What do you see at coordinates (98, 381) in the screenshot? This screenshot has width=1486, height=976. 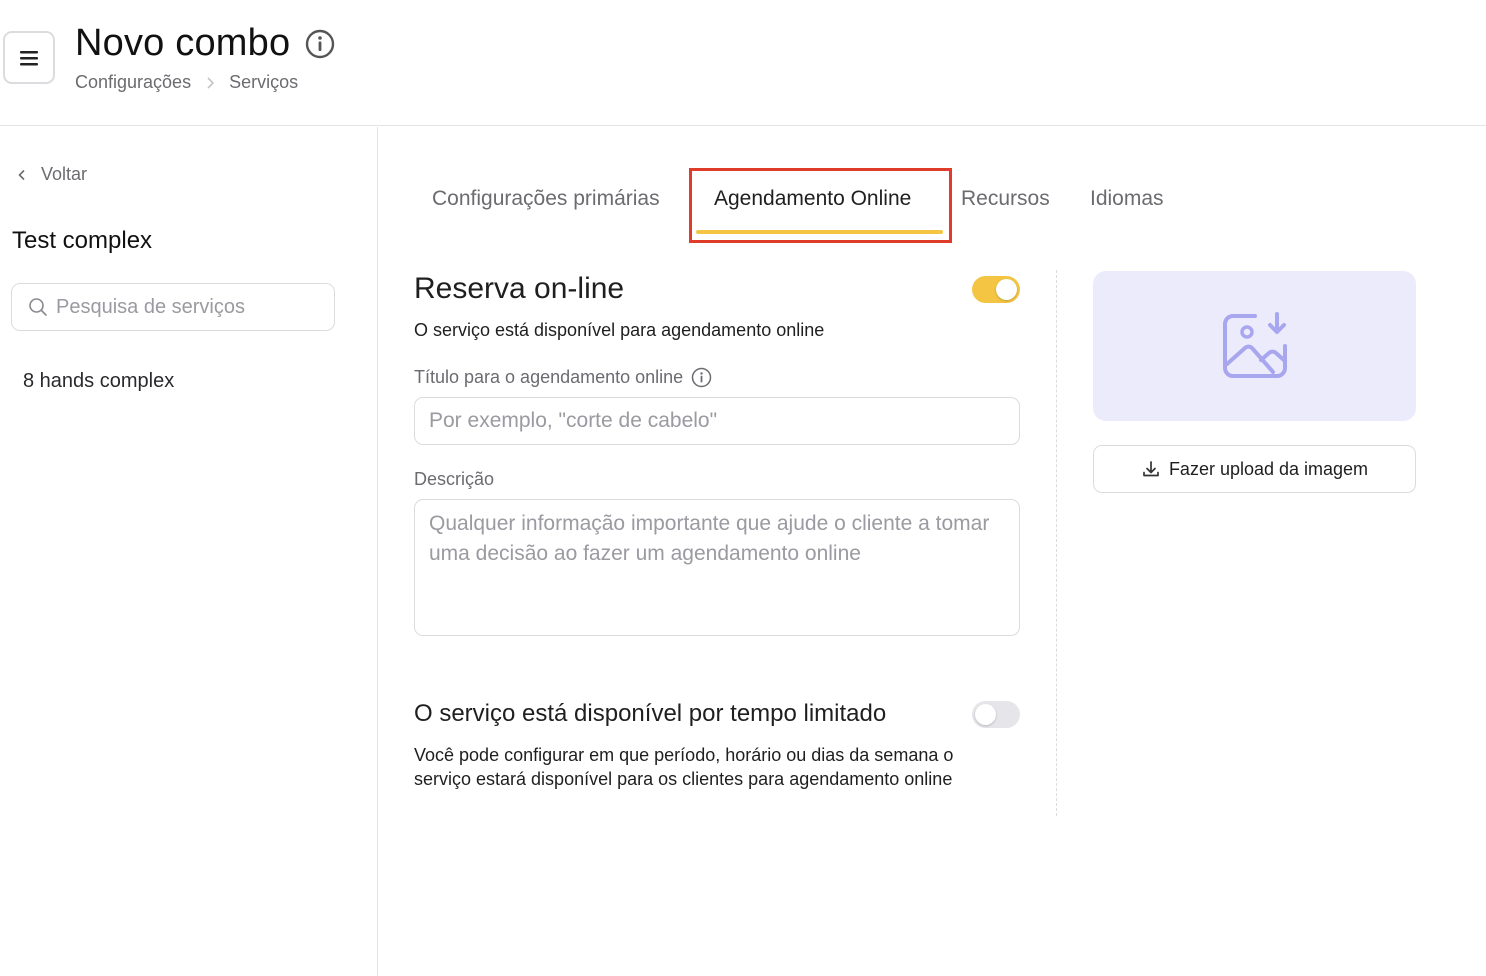 I see `list-item: 8 hands complex` at bounding box center [98, 381].